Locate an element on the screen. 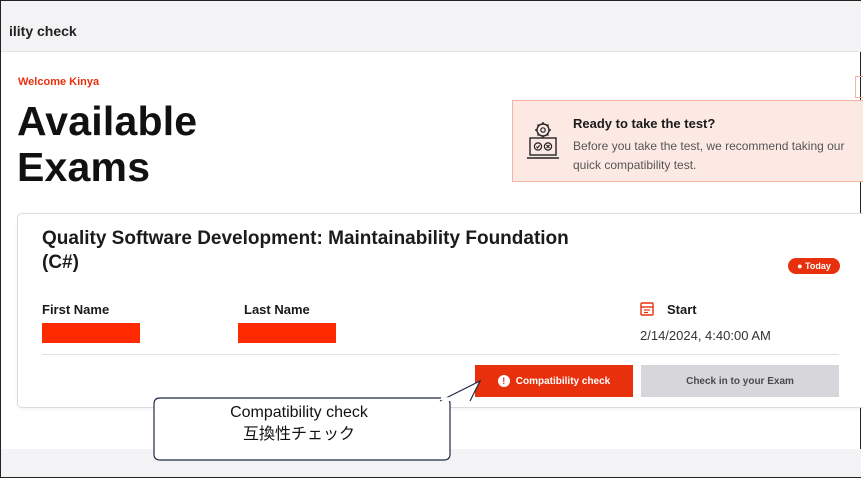 The image size is (863, 480). start-label: Start is located at coordinates (682, 309).